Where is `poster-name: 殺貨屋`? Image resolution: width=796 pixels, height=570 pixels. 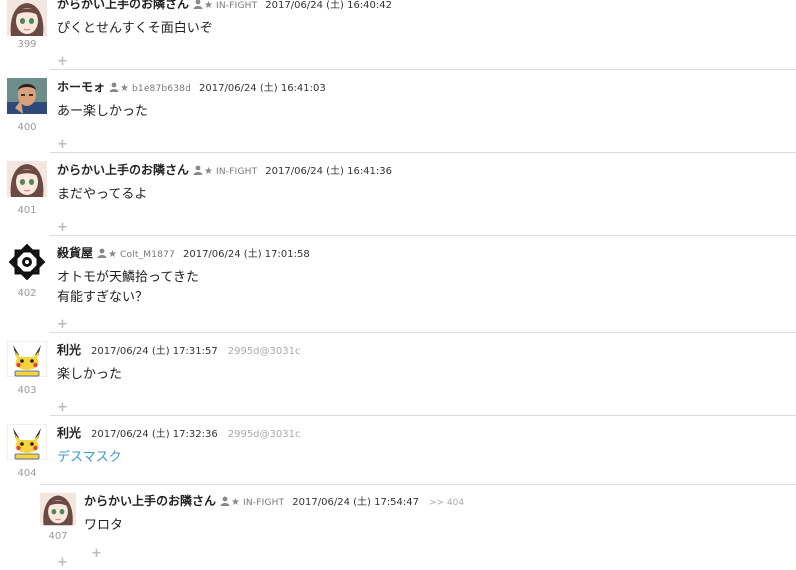
poster-name: 殺貨屋 is located at coordinates (75, 253).